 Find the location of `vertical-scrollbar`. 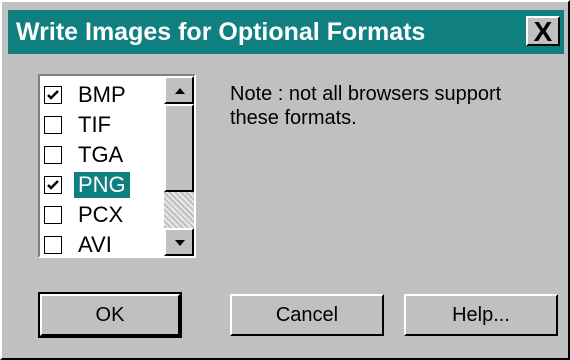

vertical-scrollbar is located at coordinates (179, 166).